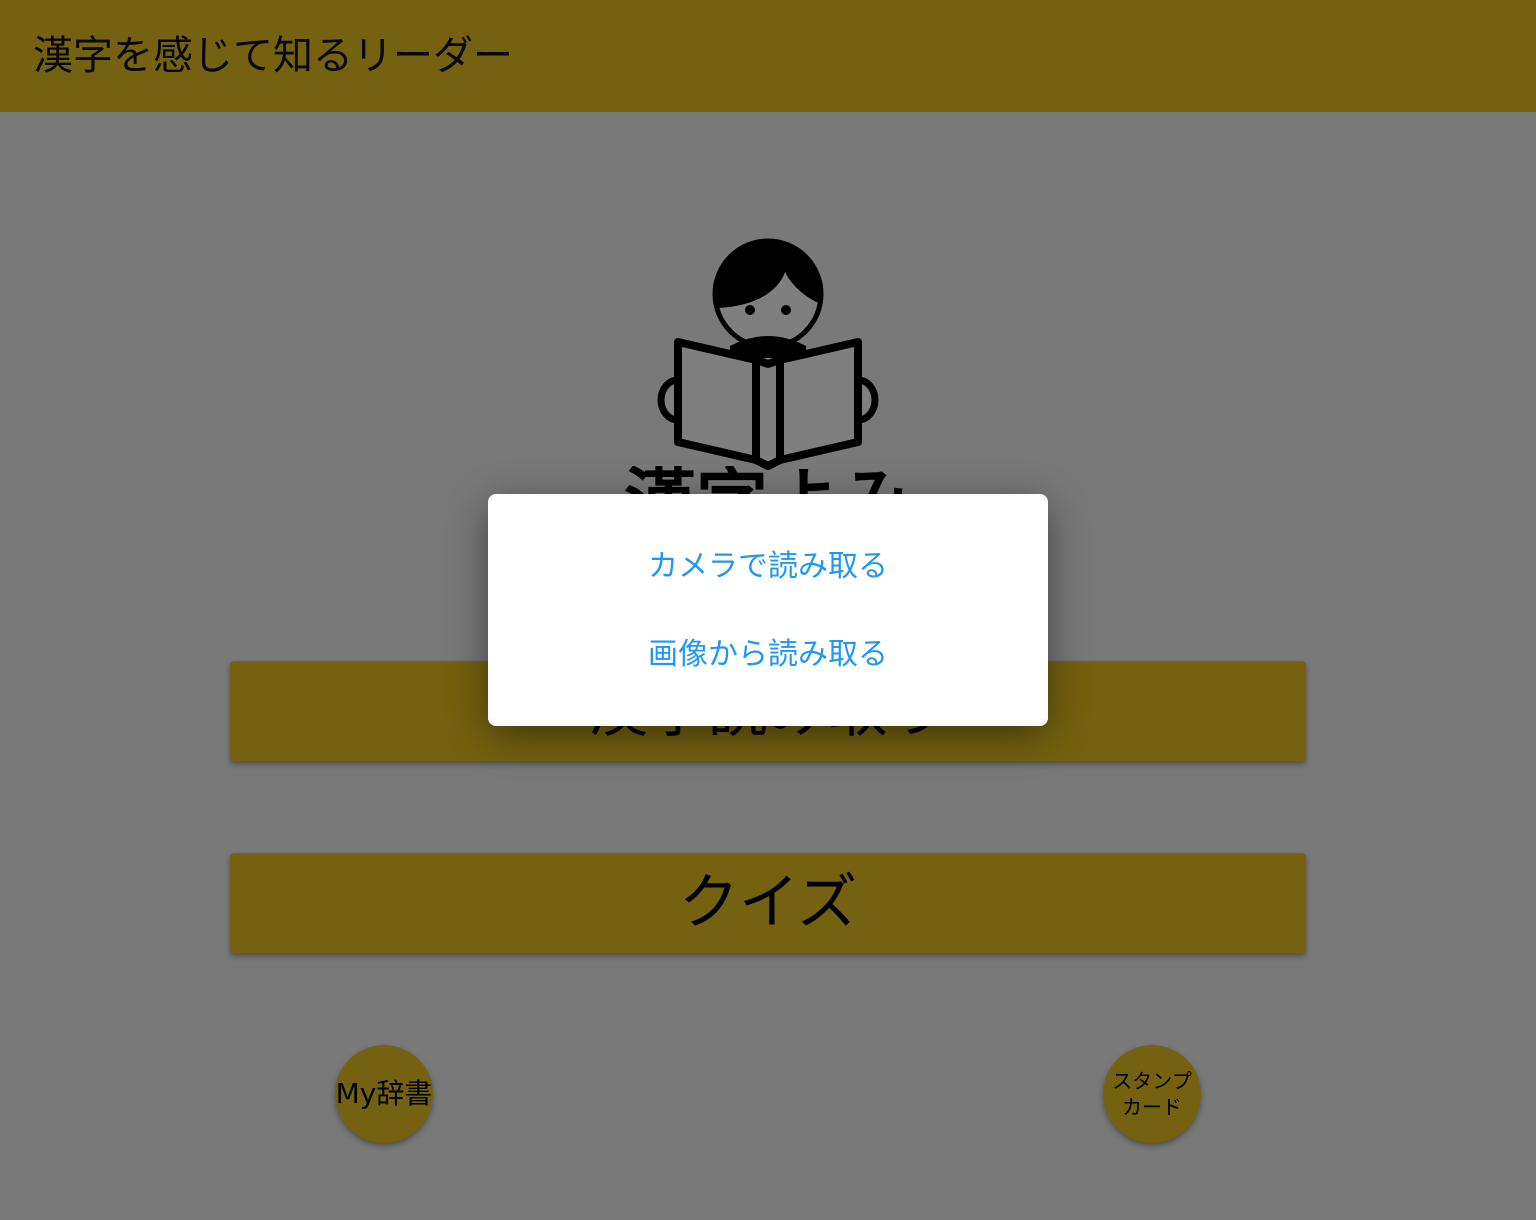  Describe the element at coordinates (768, 563) in the screenshot. I see `read-with-camera-option: カメラで読み取る` at that location.